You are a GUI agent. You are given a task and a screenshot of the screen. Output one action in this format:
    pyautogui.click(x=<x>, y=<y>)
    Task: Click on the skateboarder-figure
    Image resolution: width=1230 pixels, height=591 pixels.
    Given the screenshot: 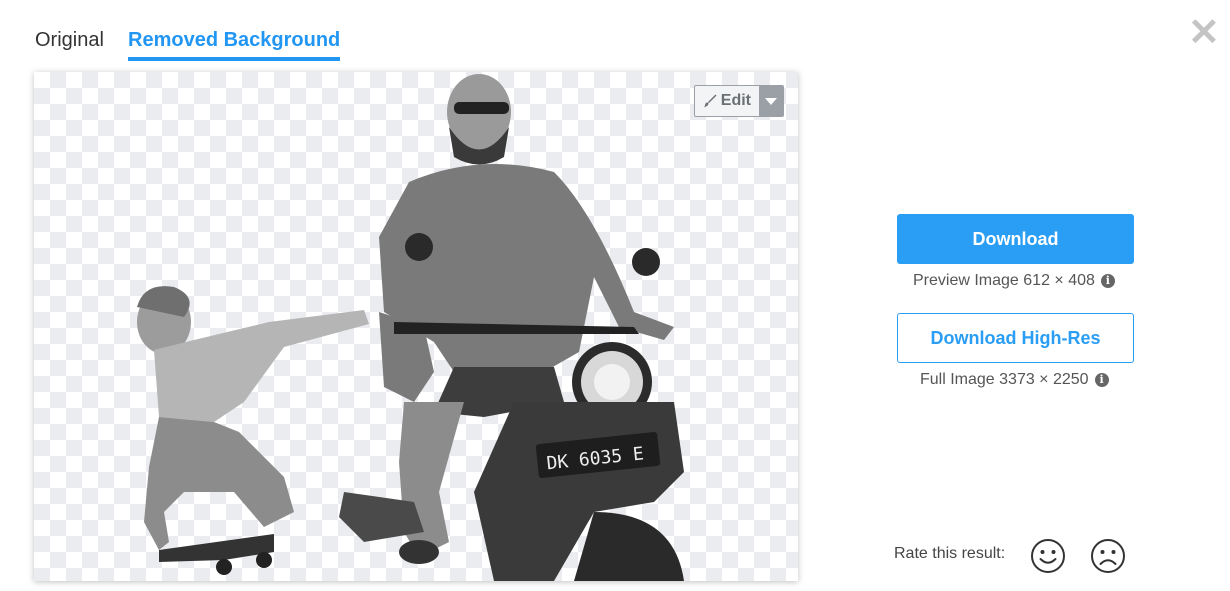 What is the action you would take?
    pyautogui.click(x=253, y=430)
    